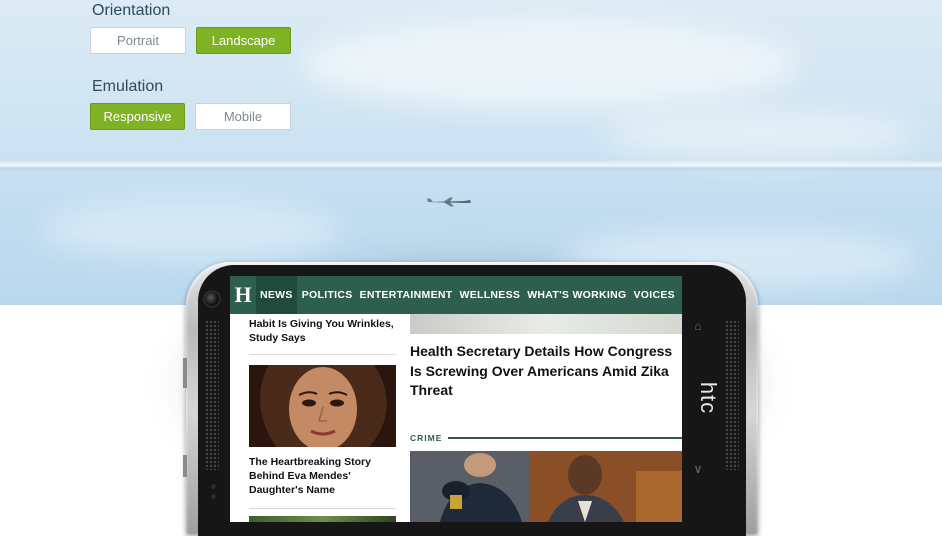  What do you see at coordinates (653, 295) in the screenshot?
I see `nav-item-voices: VOICES` at bounding box center [653, 295].